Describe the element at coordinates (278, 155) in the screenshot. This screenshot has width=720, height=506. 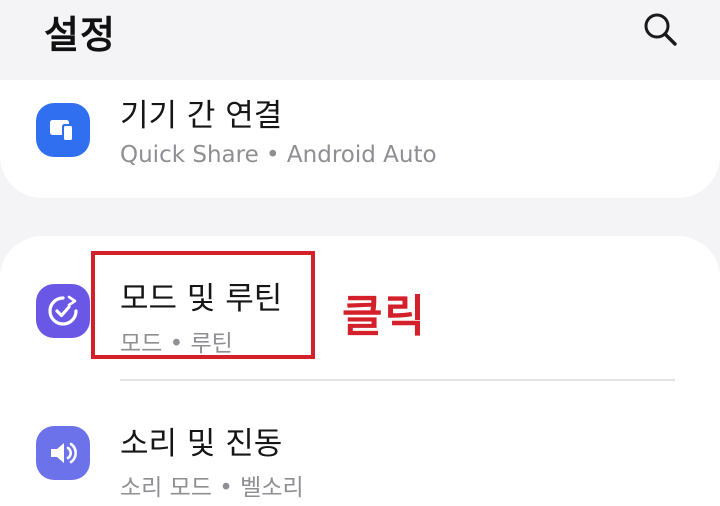
I see `item-subtitle: Quick Share • Android Auto` at that location.